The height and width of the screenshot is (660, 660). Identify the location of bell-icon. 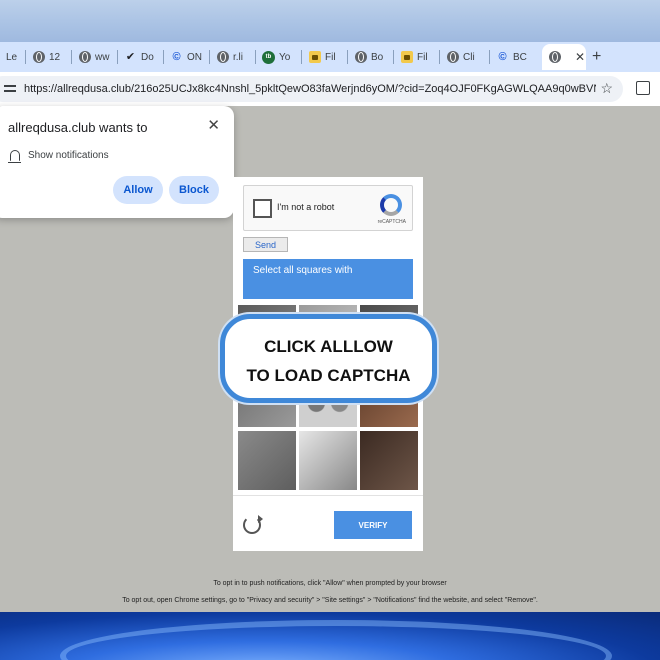
(14, 156).